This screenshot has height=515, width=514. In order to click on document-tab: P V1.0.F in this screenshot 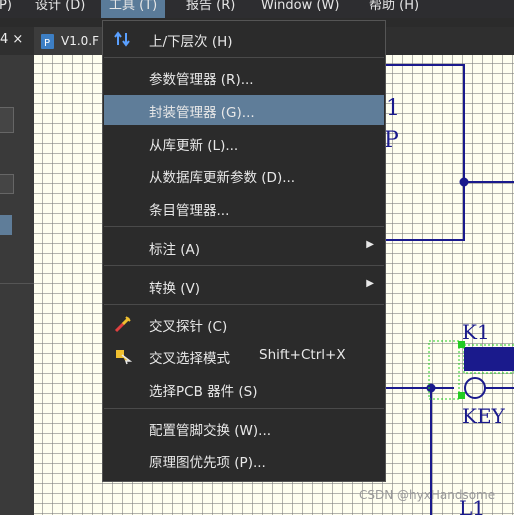, I will do `click(70, 41)`.